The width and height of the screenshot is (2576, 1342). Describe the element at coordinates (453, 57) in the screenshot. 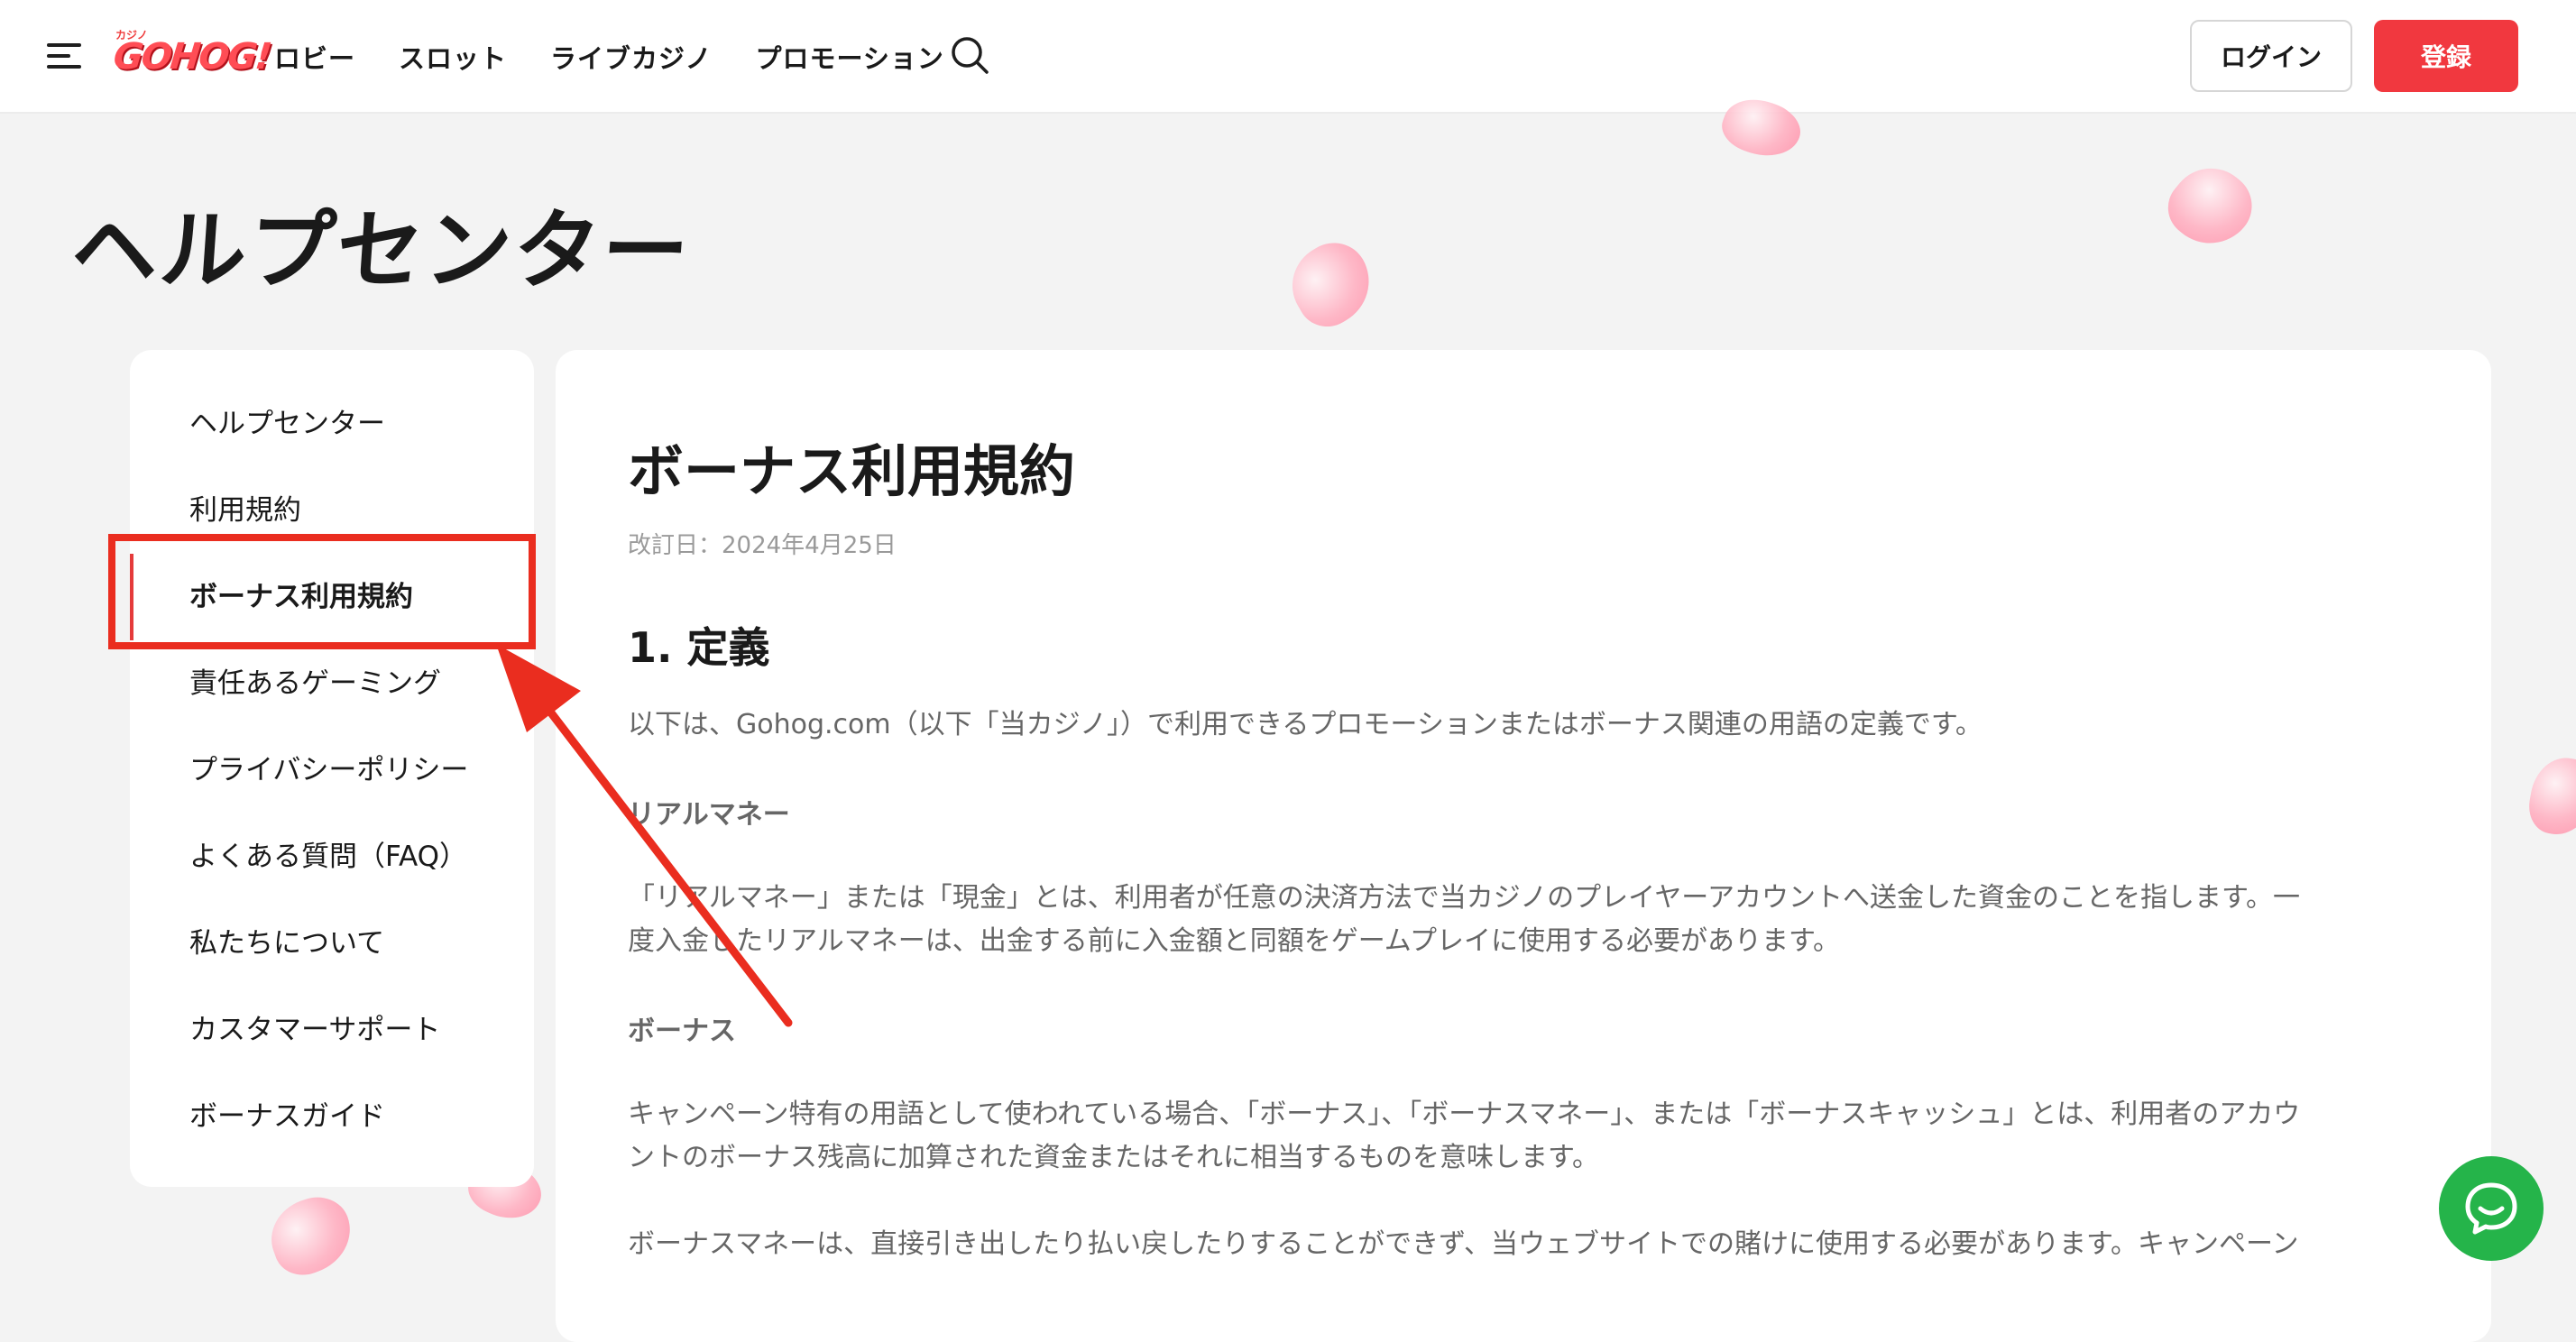

I see `nav-slots: スロット` at that location.